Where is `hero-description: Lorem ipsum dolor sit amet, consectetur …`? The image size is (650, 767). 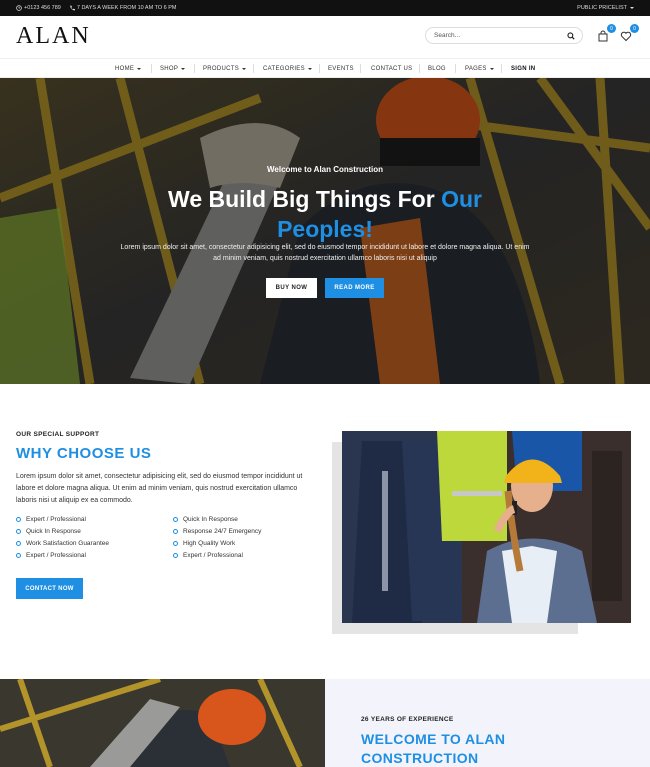
hero-description: Lorem ipsum dolor sit amet, consectetur … is located at coordinates (325, 253).